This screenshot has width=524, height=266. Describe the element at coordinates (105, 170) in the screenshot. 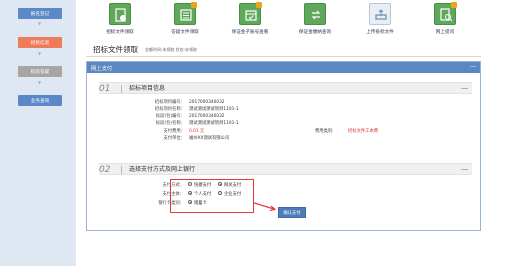

I see `section-number: 02` at that location.